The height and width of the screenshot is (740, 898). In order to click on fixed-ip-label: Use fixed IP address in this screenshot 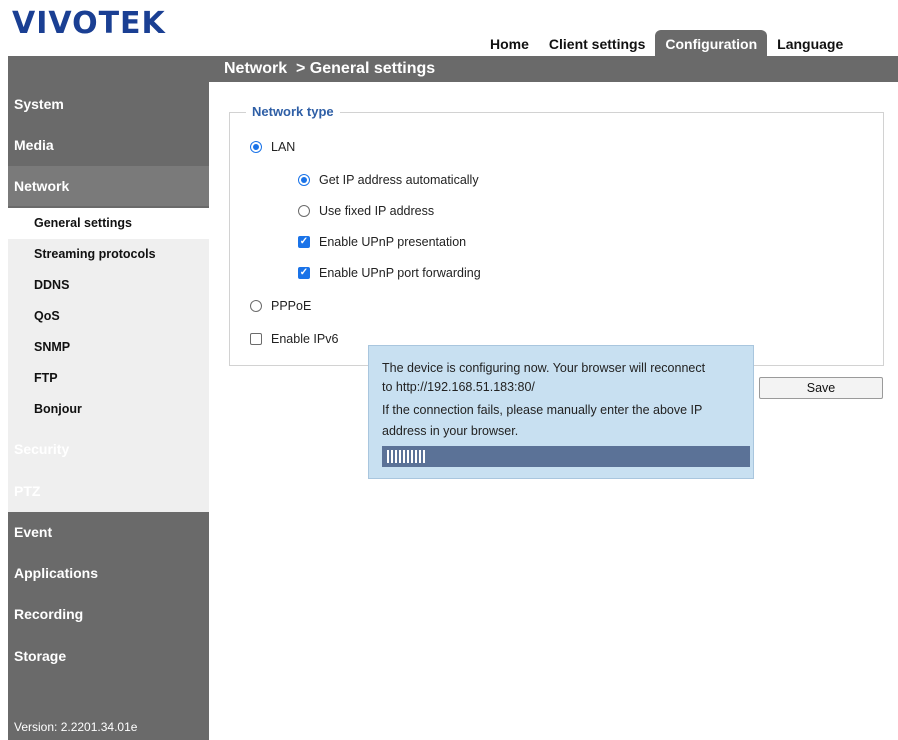, I will do `click(377, 211)`.